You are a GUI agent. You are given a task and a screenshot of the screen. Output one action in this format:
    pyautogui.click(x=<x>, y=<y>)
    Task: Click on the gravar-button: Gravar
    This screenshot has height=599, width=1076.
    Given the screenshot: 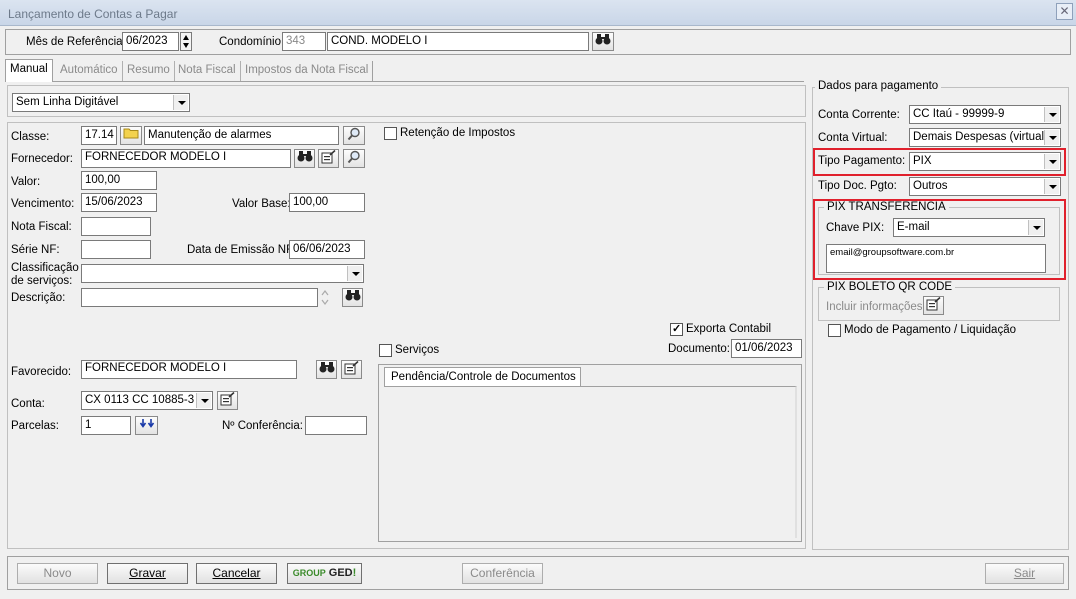 What is the action you would take?
    pyautogui.click(x=147, y=573)
    